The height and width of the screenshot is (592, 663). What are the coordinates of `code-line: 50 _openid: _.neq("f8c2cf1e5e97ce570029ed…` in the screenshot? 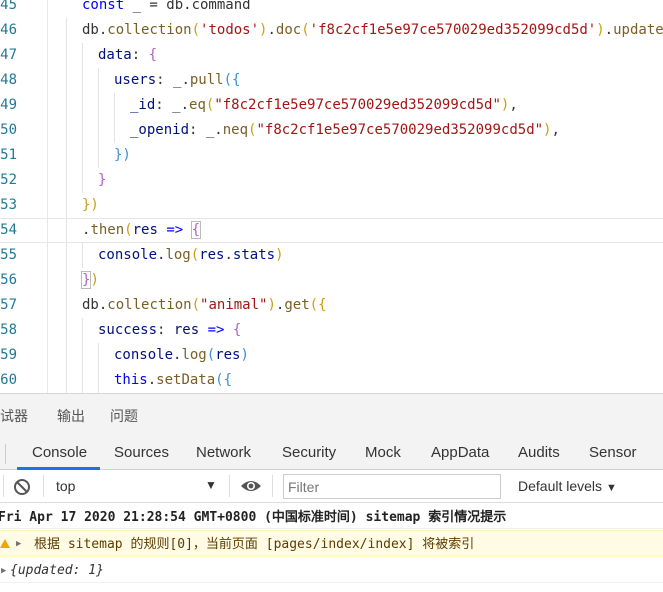 It's located at (331, 130).